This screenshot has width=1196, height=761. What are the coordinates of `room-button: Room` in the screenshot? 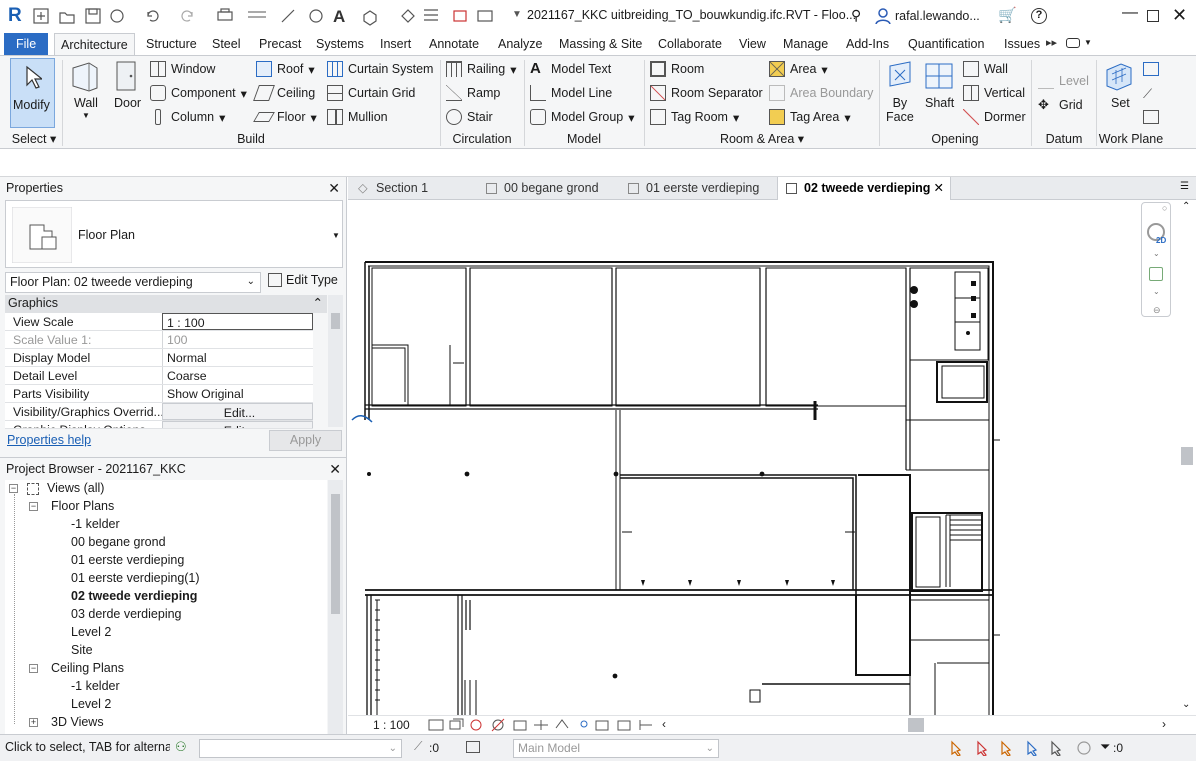 It's located at (677, 69).